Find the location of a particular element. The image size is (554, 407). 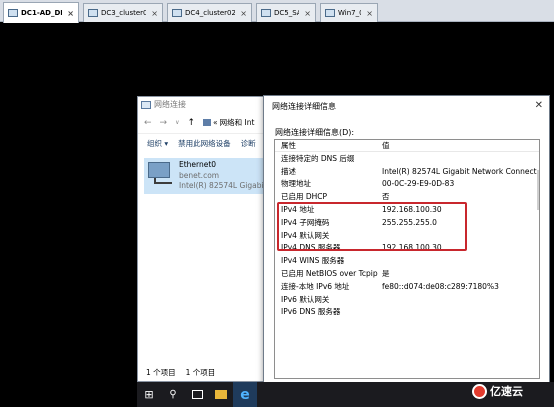

back-arrow-icon: ← is located at coordinates (148, 123).